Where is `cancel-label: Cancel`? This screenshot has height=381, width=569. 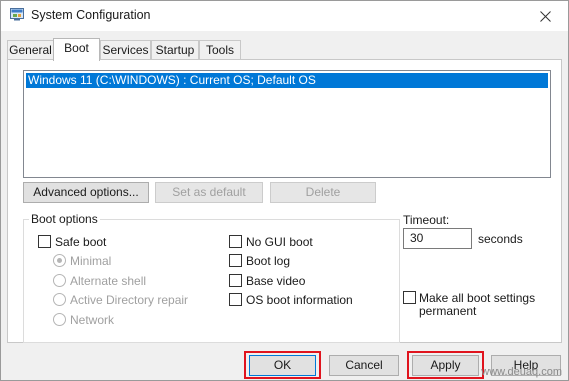 cancel-label: Cancel is located at coordinates (364, 365).